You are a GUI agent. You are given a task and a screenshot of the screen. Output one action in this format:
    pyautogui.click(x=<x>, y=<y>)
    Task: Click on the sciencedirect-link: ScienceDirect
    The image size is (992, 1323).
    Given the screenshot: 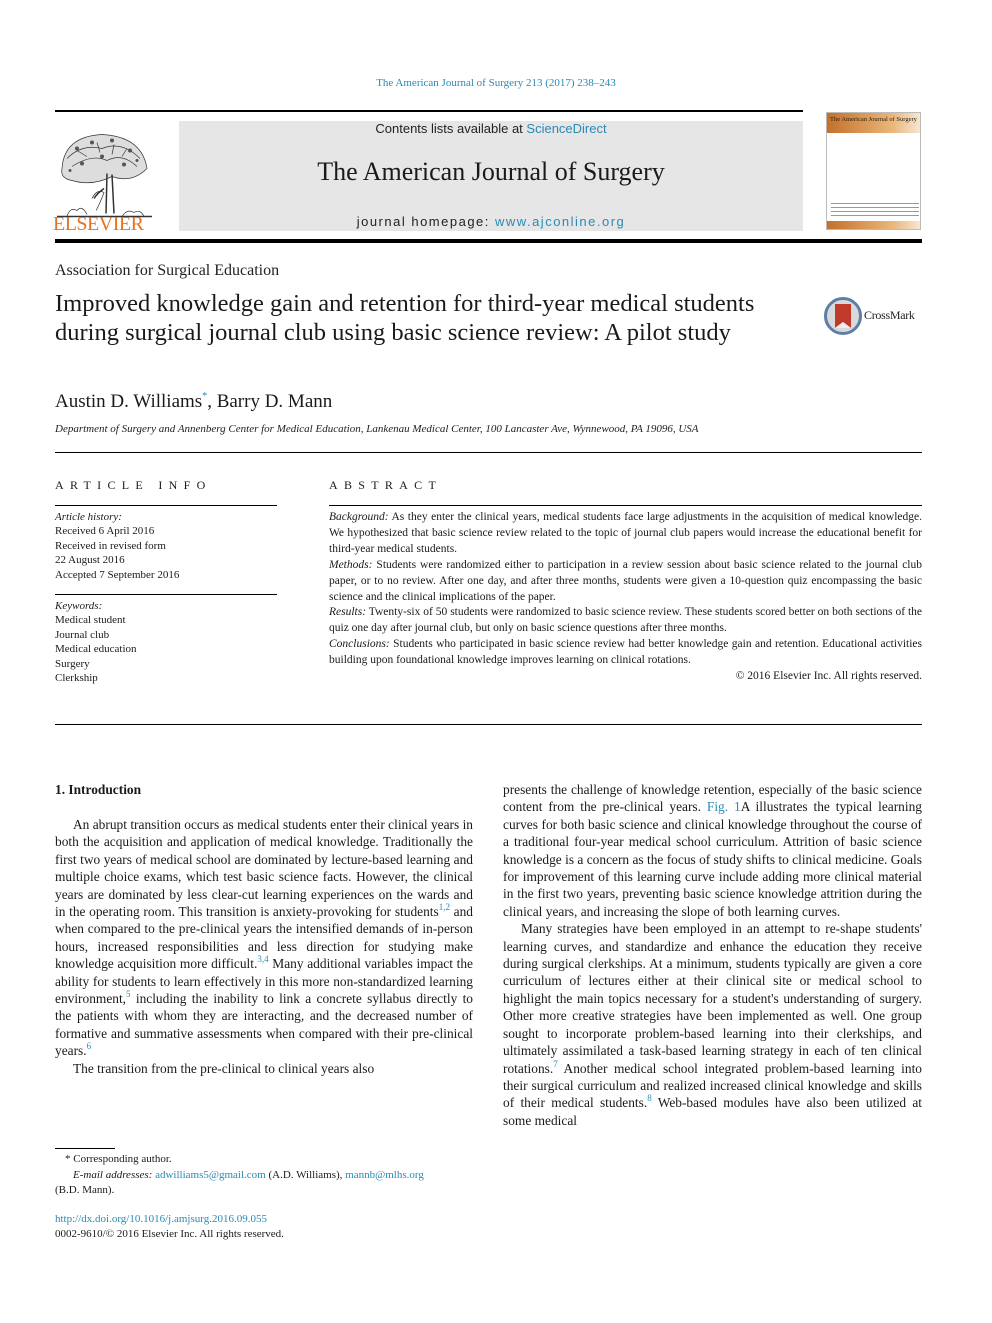 What is the action you would take?
    pyautogui.click(x=566, y=128)
    